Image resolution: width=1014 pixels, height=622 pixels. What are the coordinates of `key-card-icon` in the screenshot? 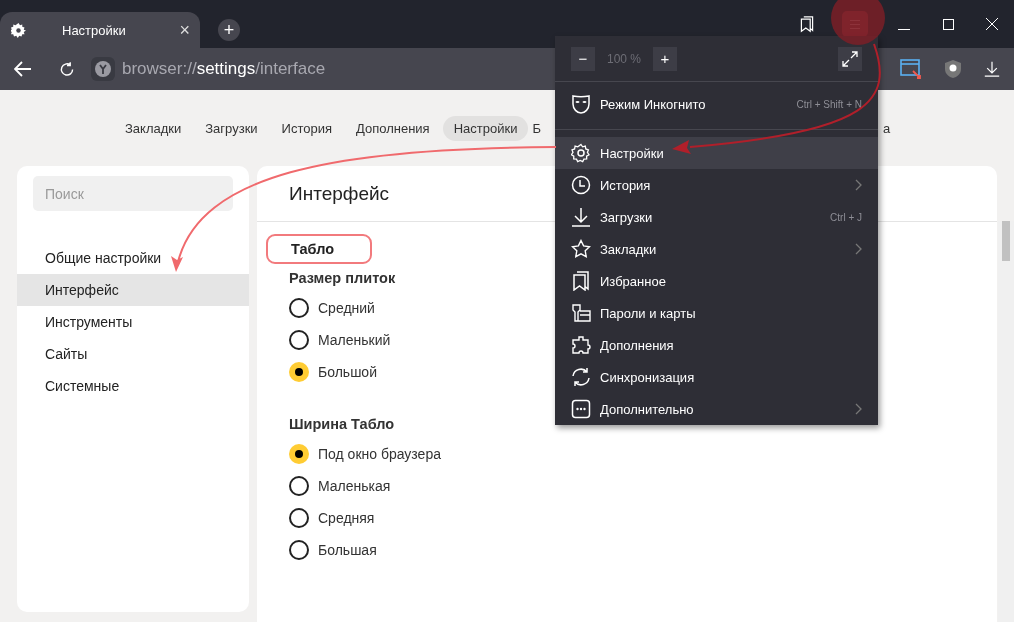 It's located at (581, 313).